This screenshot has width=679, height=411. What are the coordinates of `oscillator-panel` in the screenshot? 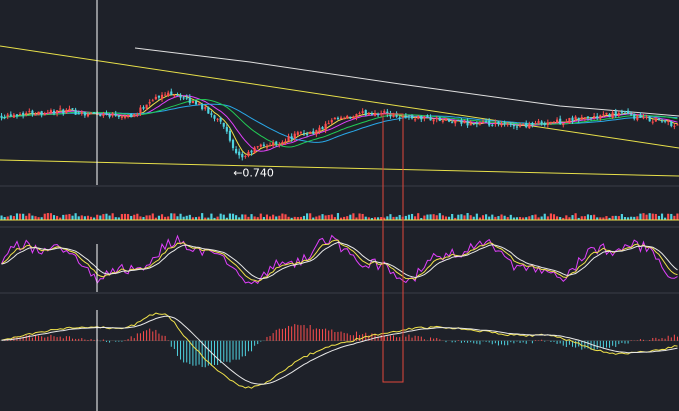 It's located at (339, 259).